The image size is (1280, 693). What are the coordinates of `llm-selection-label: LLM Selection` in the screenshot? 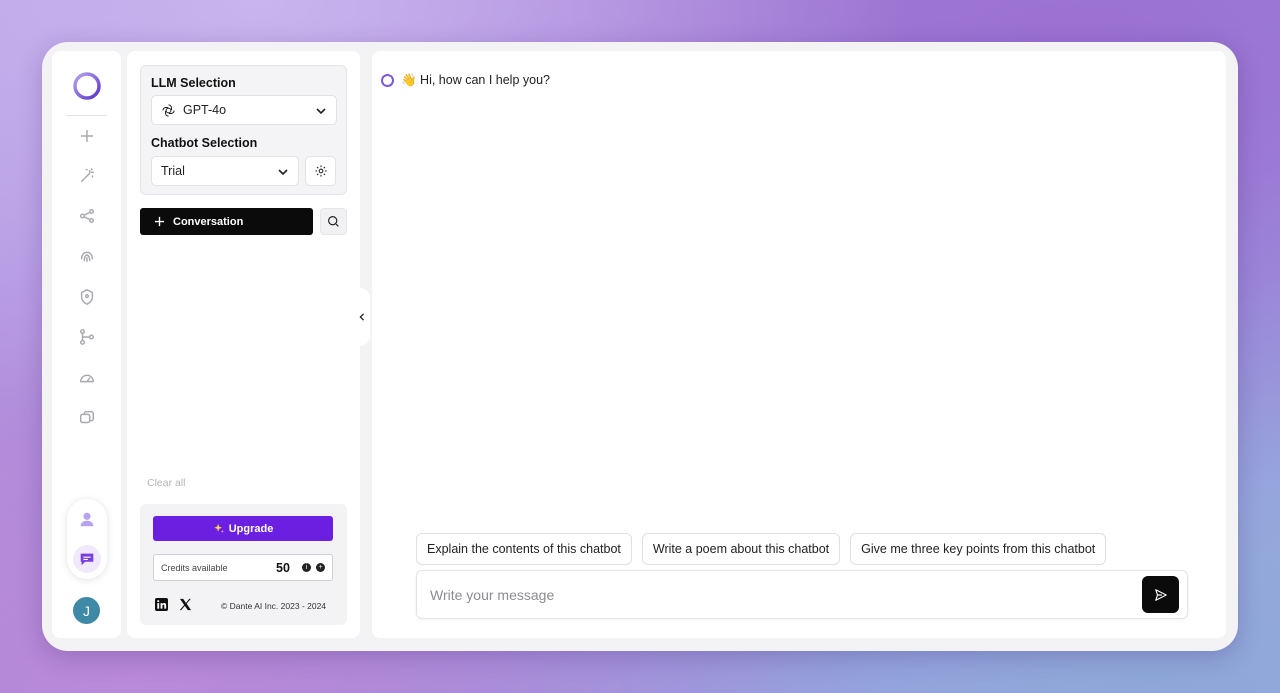 It's located at (193, 83).